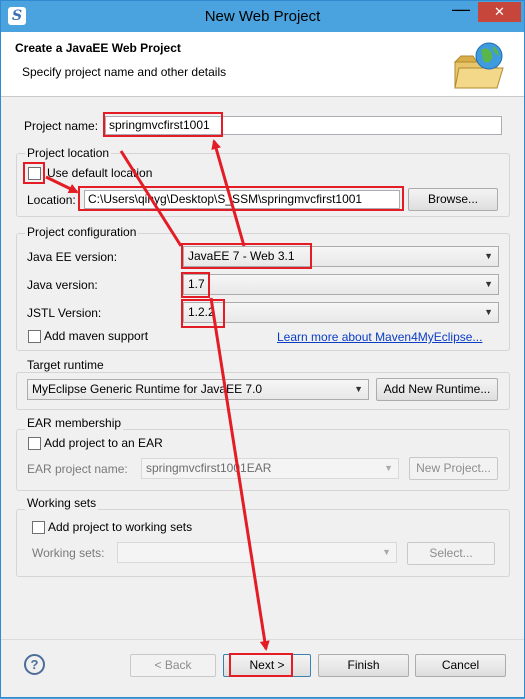 Image resolution: width=525 pixels, height=699 pixels. What do you see at coordinates (257, 552) in the screenshot?
I see `working-sets-select: ▼` at bounding box center [257, 552].